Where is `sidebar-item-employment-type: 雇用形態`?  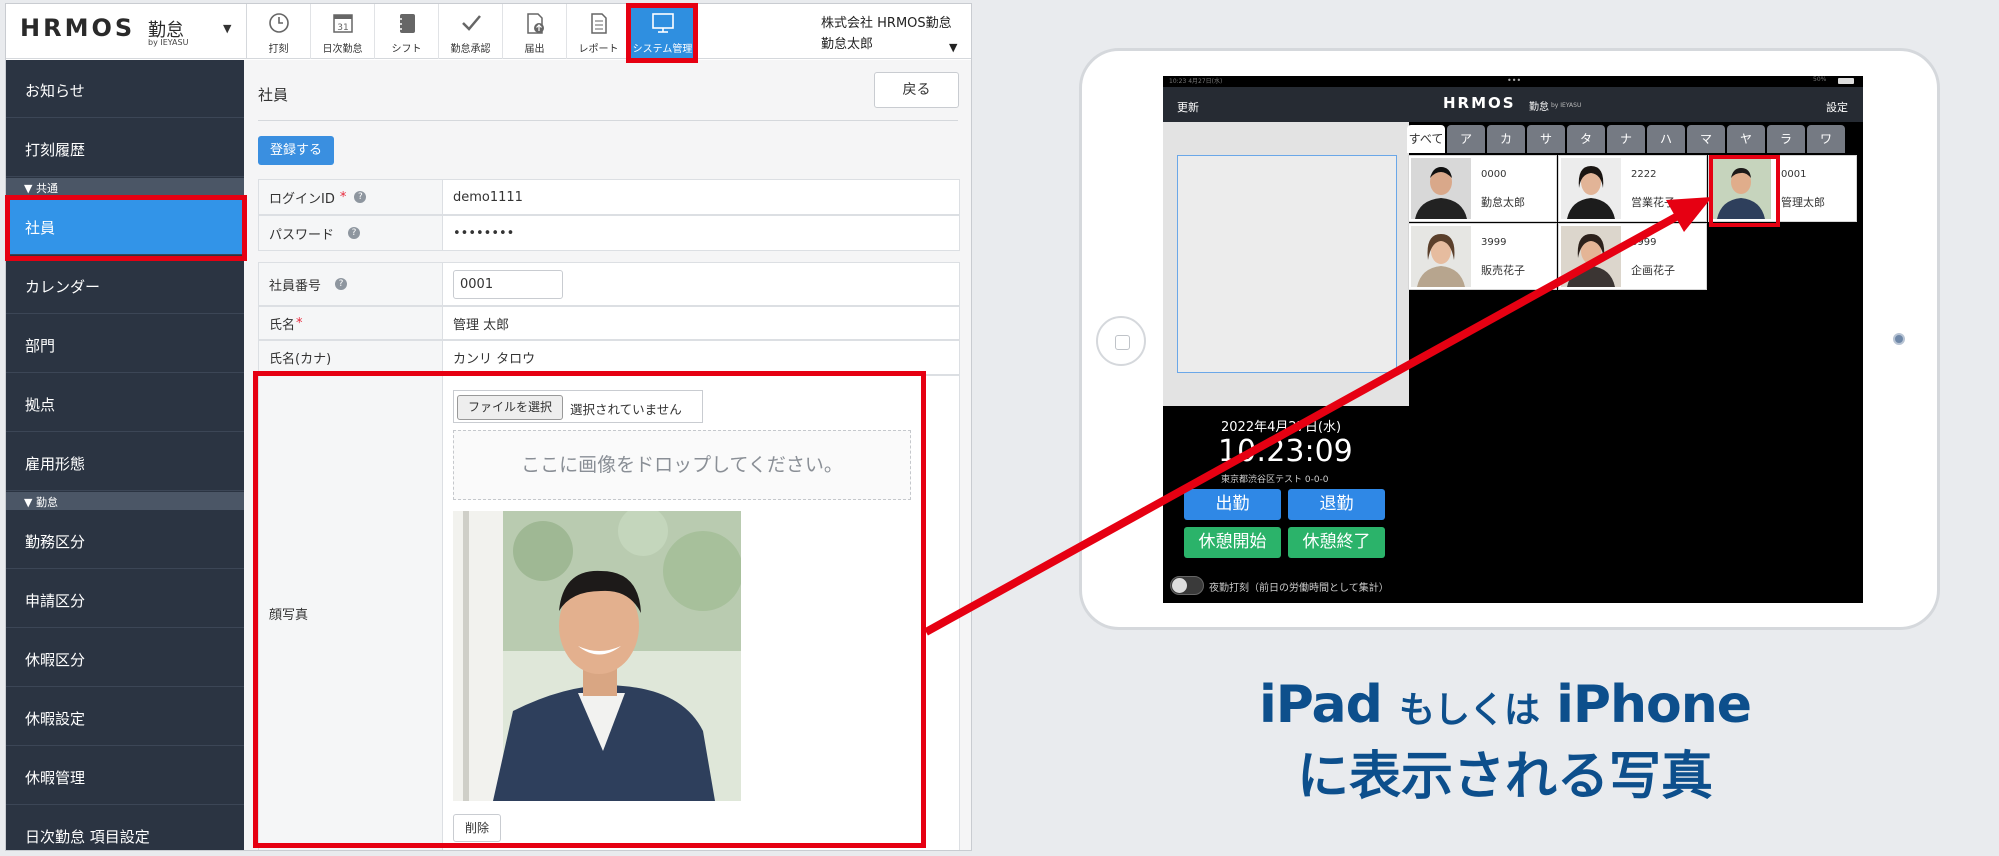 sidebar-item-employment-type: 雇用形態 is located at coordinates (125, 462).